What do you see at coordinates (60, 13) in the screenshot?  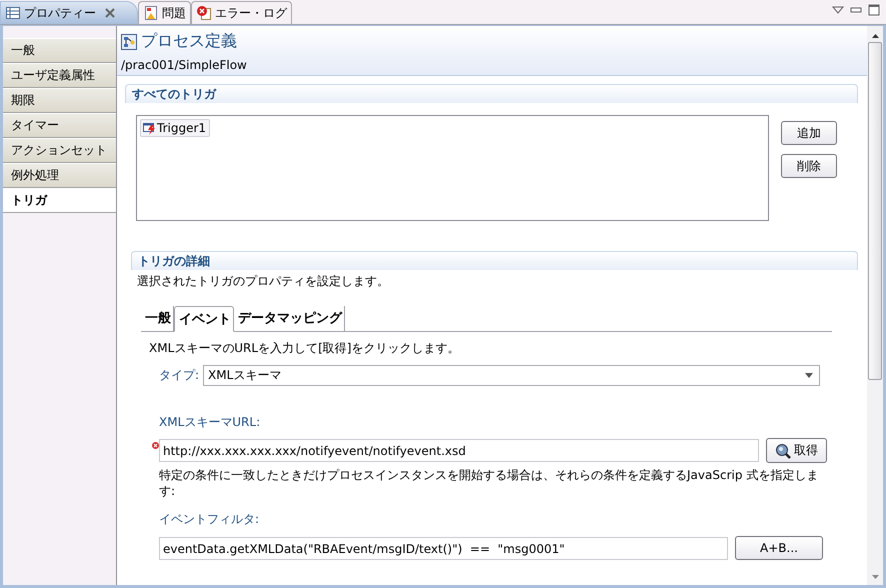 I see `tab-label: プロパティー` at bounding box center [60, 13].